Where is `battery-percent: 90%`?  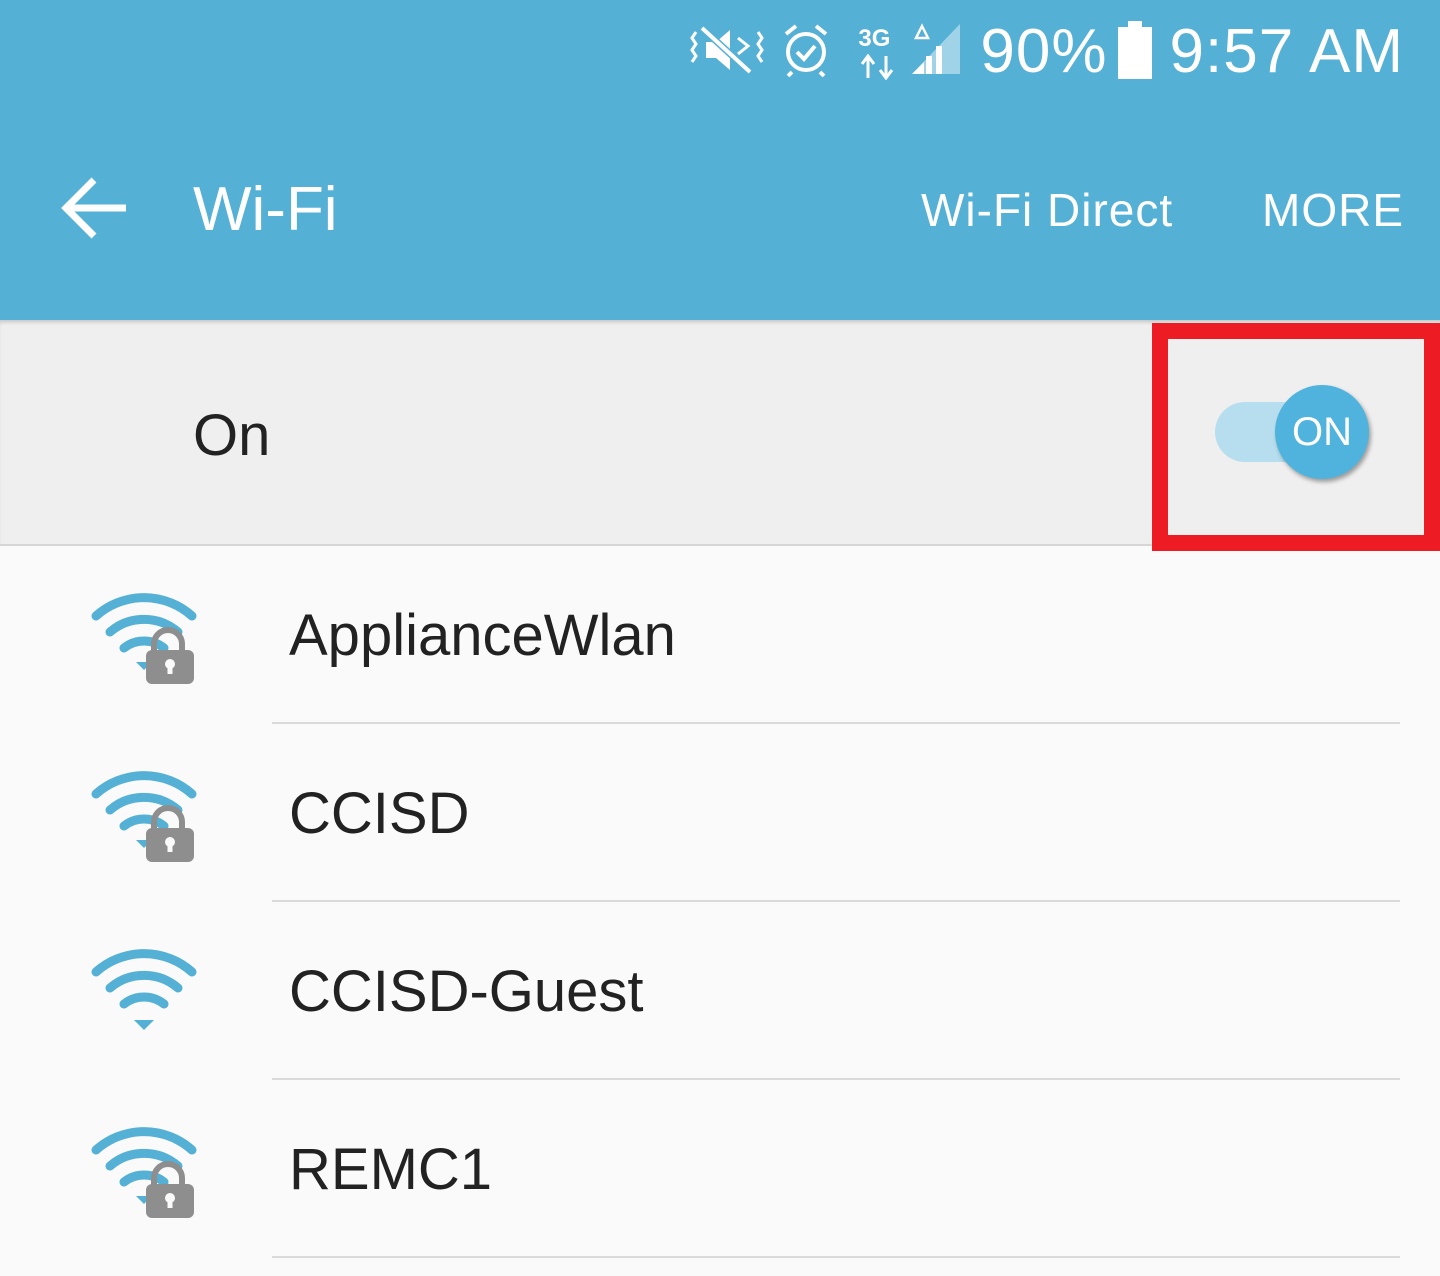 battery-percent: 90% is located at coordinates (1044, 51).